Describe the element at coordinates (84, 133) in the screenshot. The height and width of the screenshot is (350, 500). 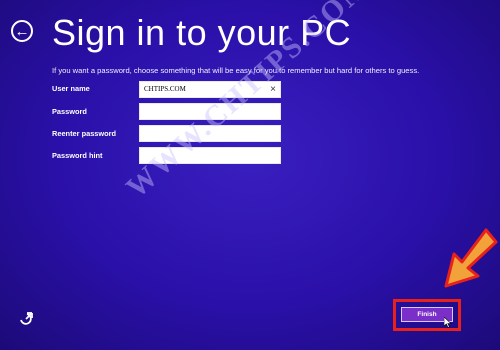
I see `reenter-password-label: Reenter password` at that location.